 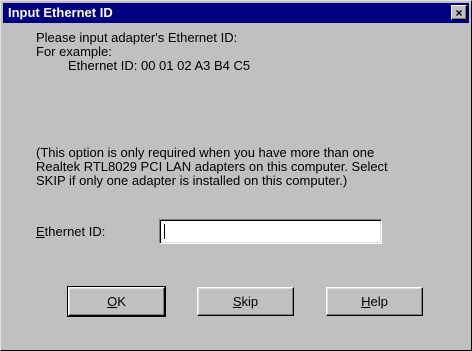 I want to click on title-bar: Input Ethernet ID ×, so click(x=236, y=13).